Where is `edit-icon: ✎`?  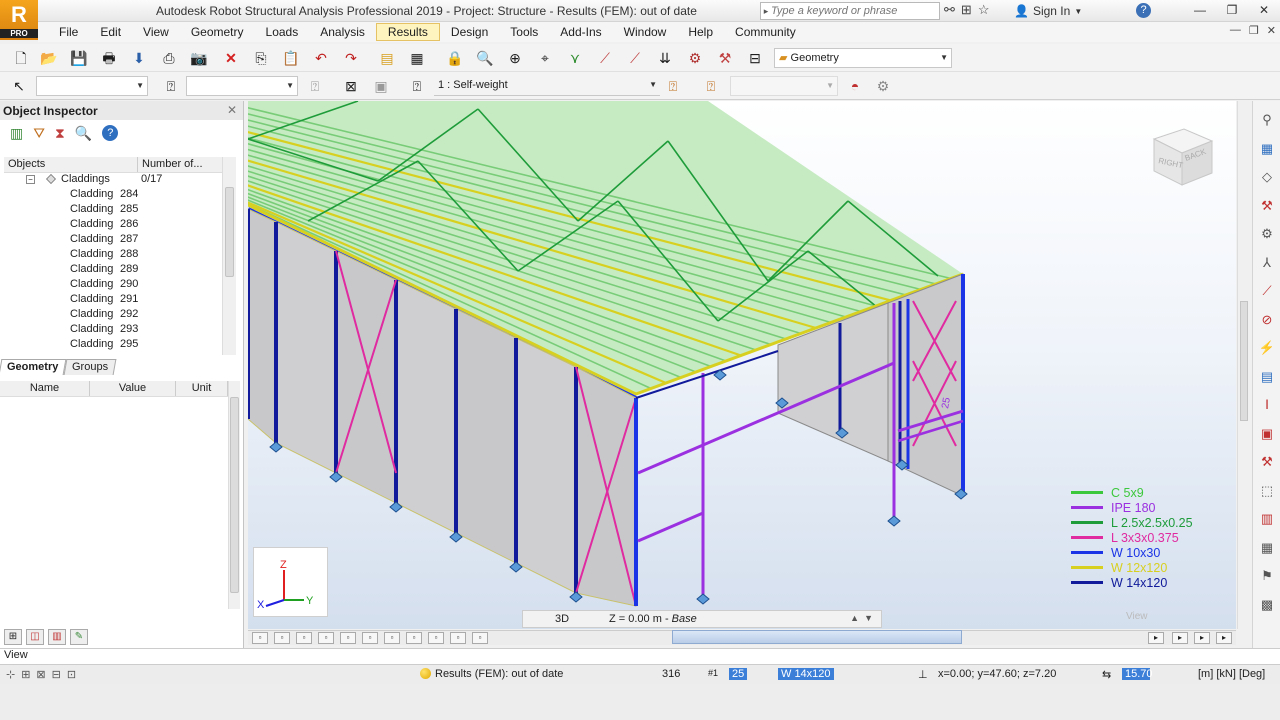
edit-icon: ✎ is located at coordinates (79, 637).